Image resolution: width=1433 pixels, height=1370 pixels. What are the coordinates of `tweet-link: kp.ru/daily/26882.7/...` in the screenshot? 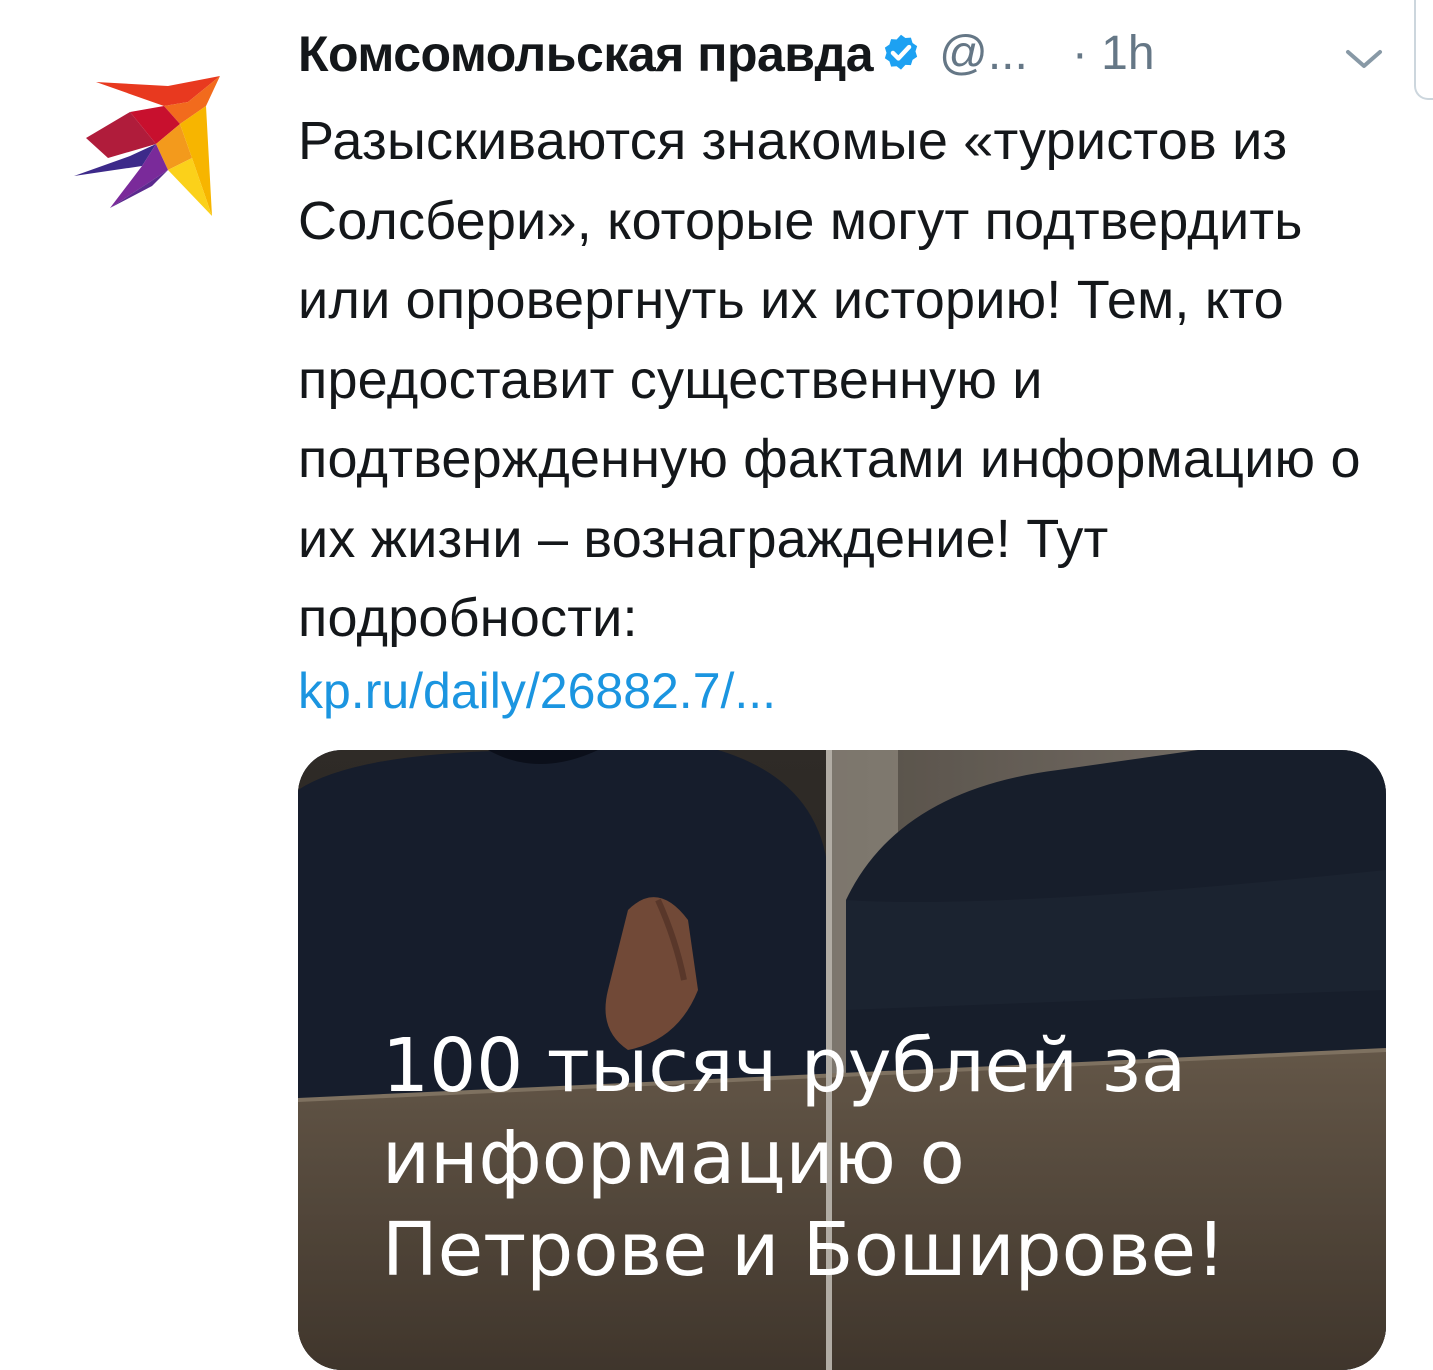 It's located at (537, 691).